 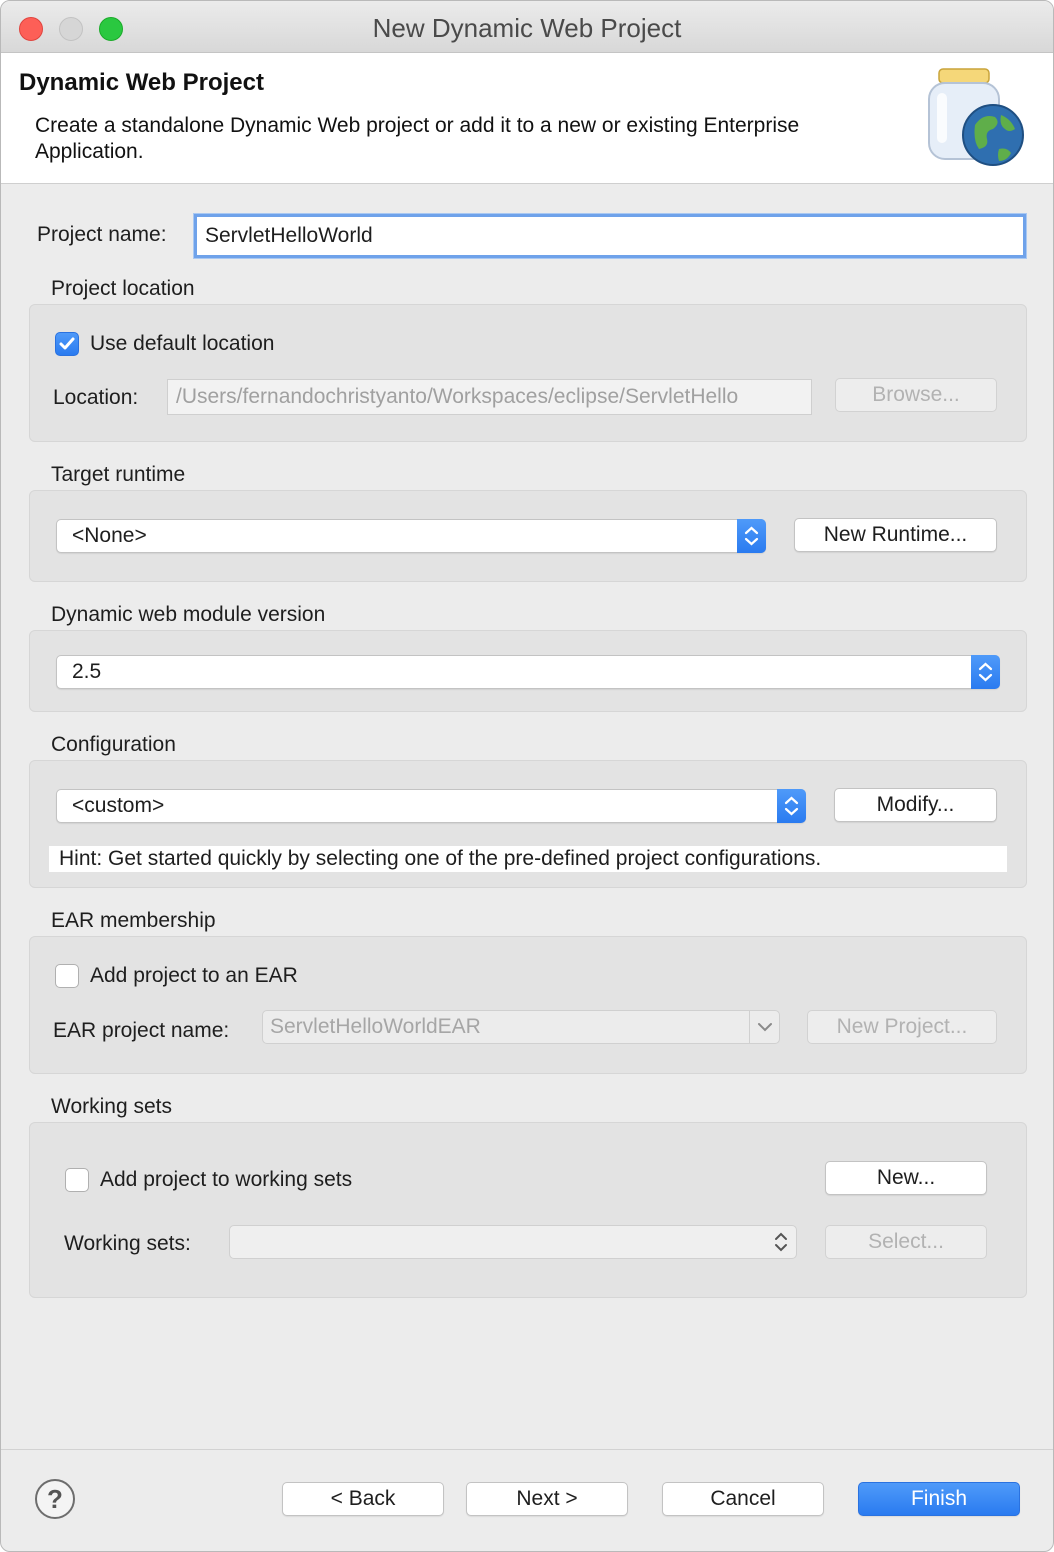 What do you see at coordinates (123, 288) in the screenshot?
I see `project-location-heading: Project location` at bounding box center [123, 288].